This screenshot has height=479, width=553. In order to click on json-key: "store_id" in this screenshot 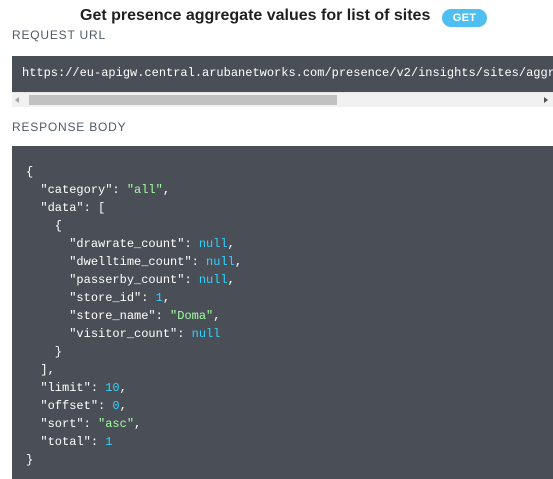, I will do `click(105, 298)`.